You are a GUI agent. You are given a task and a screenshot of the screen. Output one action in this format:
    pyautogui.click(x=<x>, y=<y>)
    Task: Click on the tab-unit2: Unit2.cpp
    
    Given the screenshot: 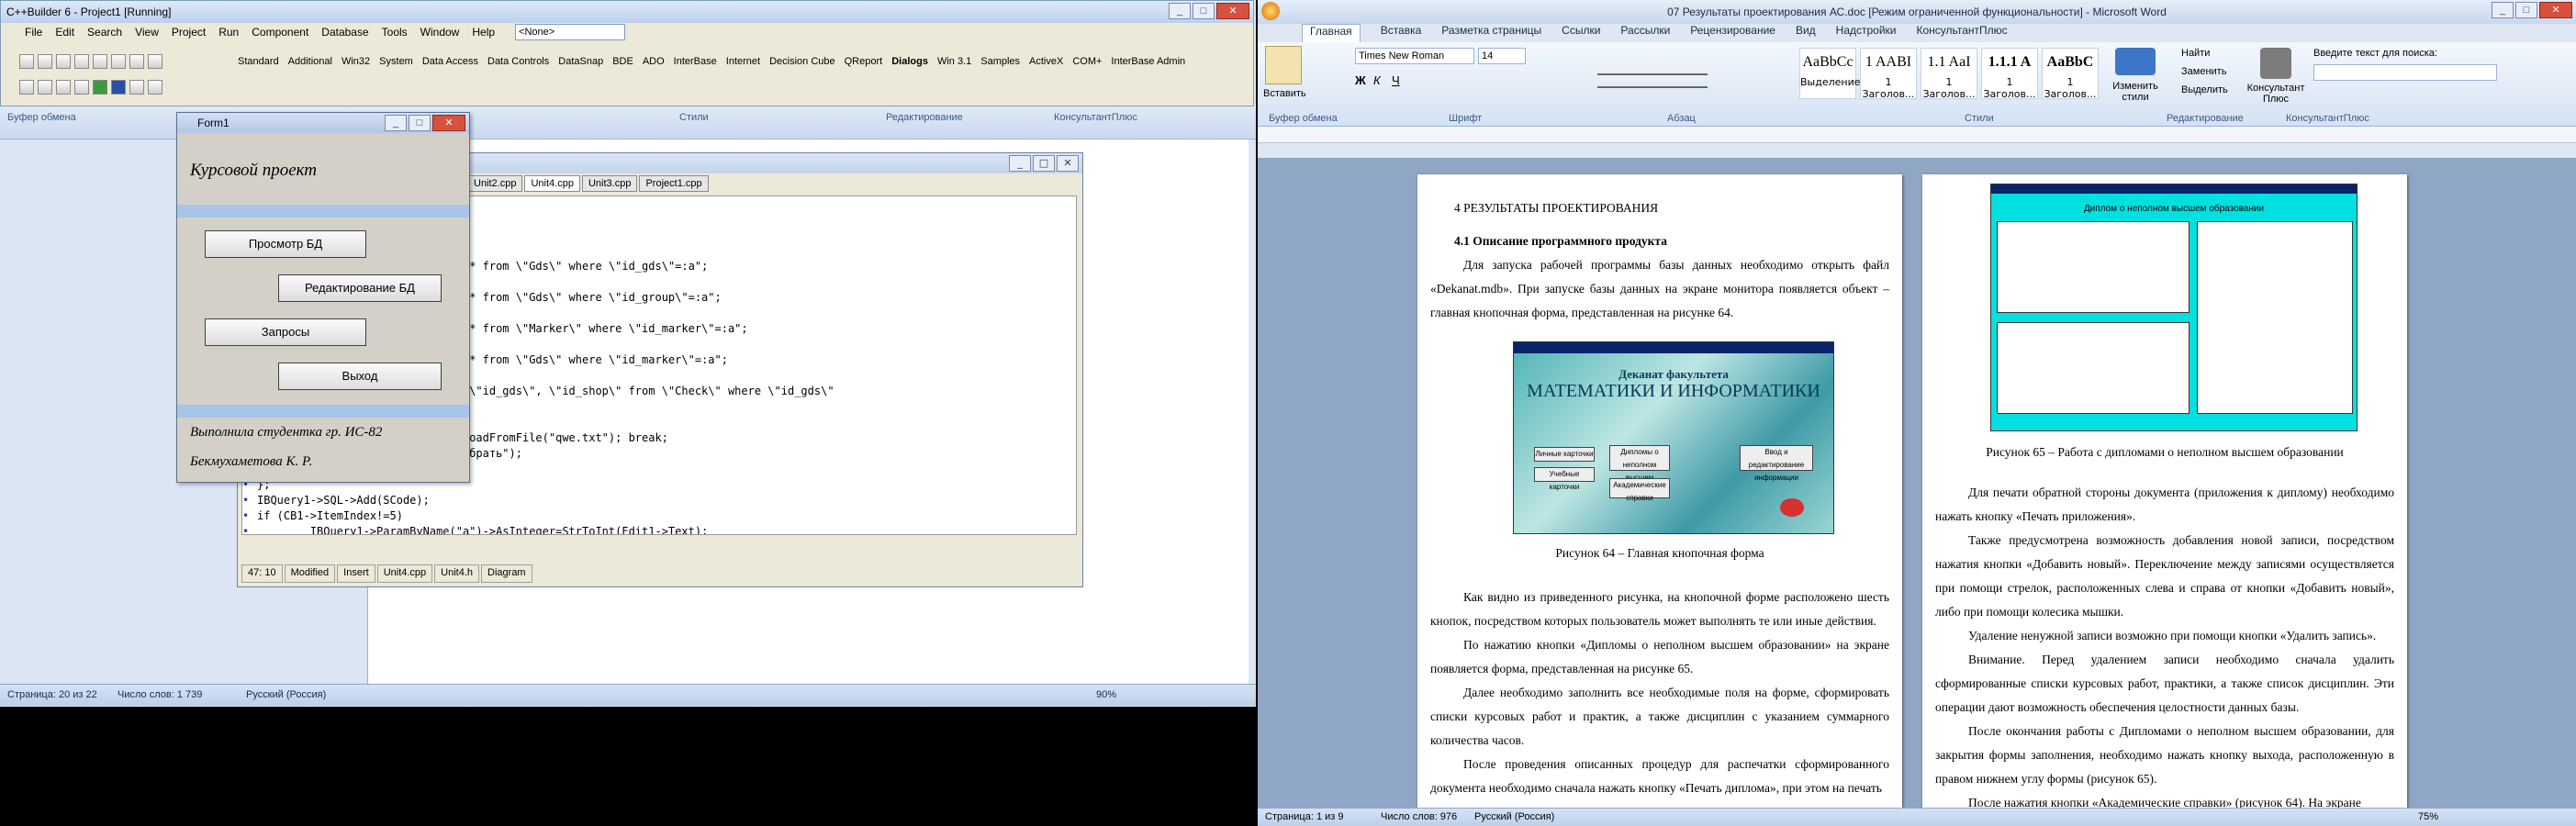 What is the action you would take?
    pyautogui.click(x=495, y=184)
    